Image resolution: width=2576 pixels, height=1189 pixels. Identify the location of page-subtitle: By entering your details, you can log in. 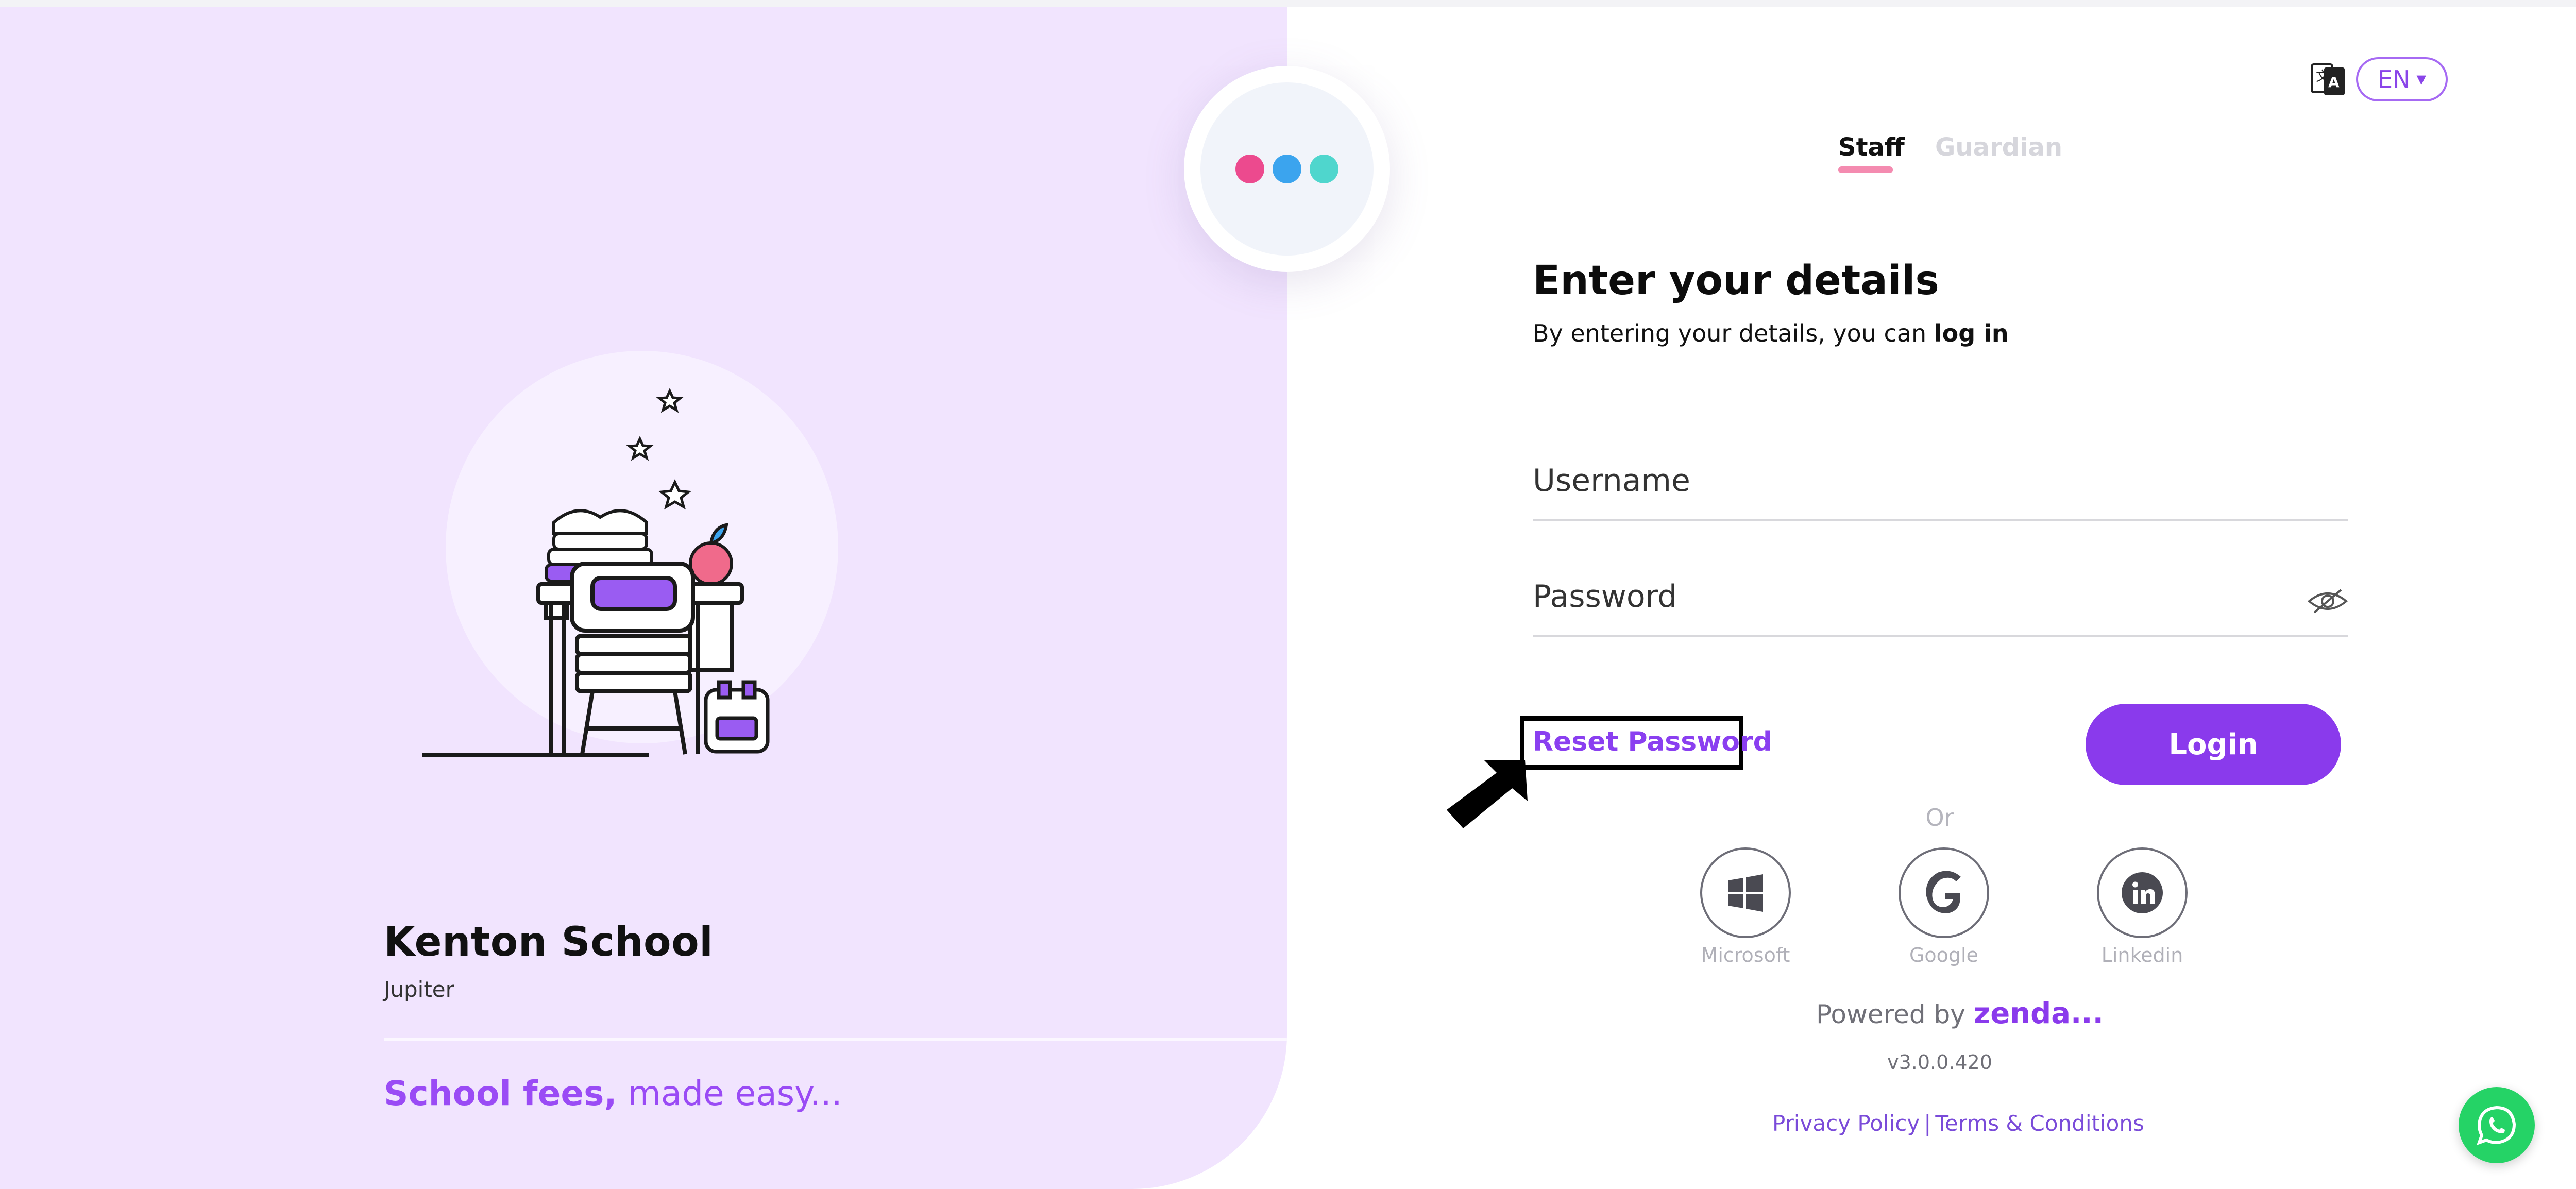
(1771, 333).